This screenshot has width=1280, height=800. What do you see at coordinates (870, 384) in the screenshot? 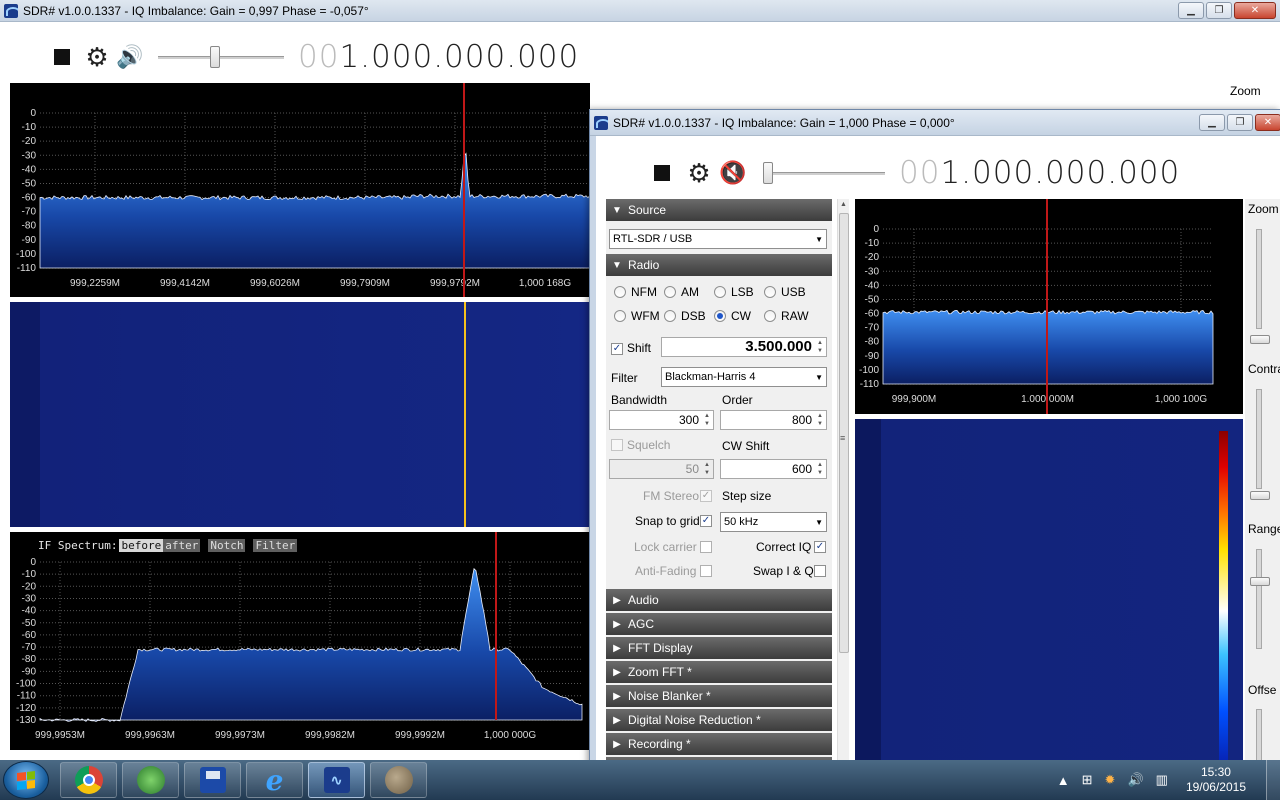
I see `y-tick-label: -110` at bounding box center [870, 384].